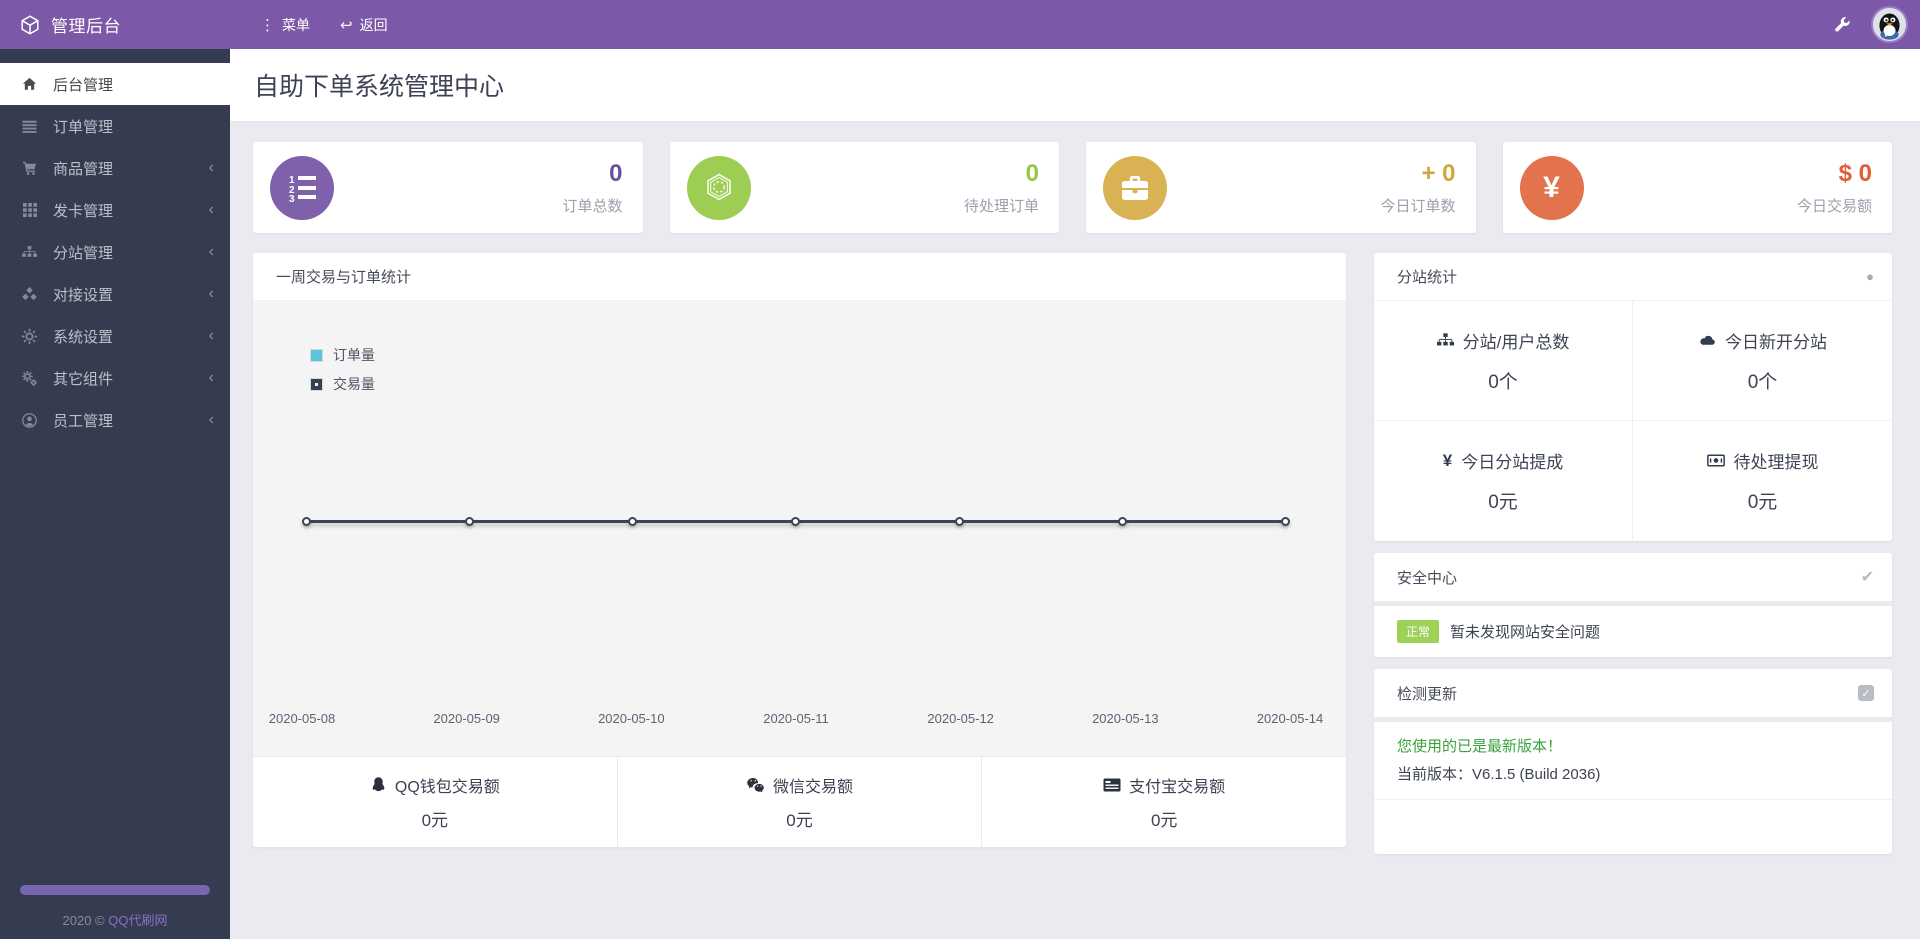  I want to click on sidebar-item-label: 发卡管理, so click(83, 211).